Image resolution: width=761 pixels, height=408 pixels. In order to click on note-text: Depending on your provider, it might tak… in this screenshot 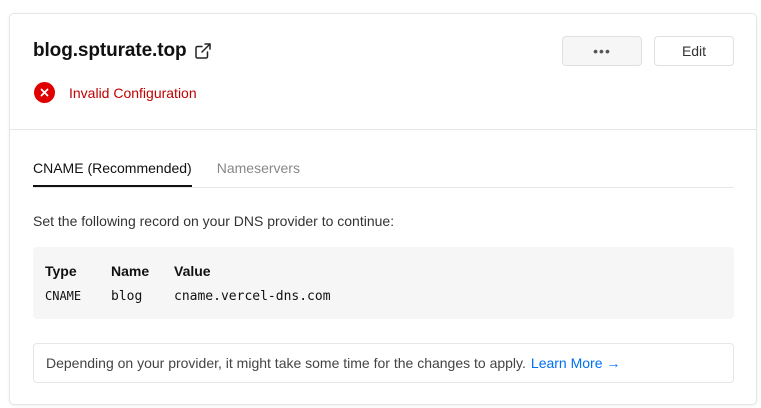, I will do `click(286, 363)`.